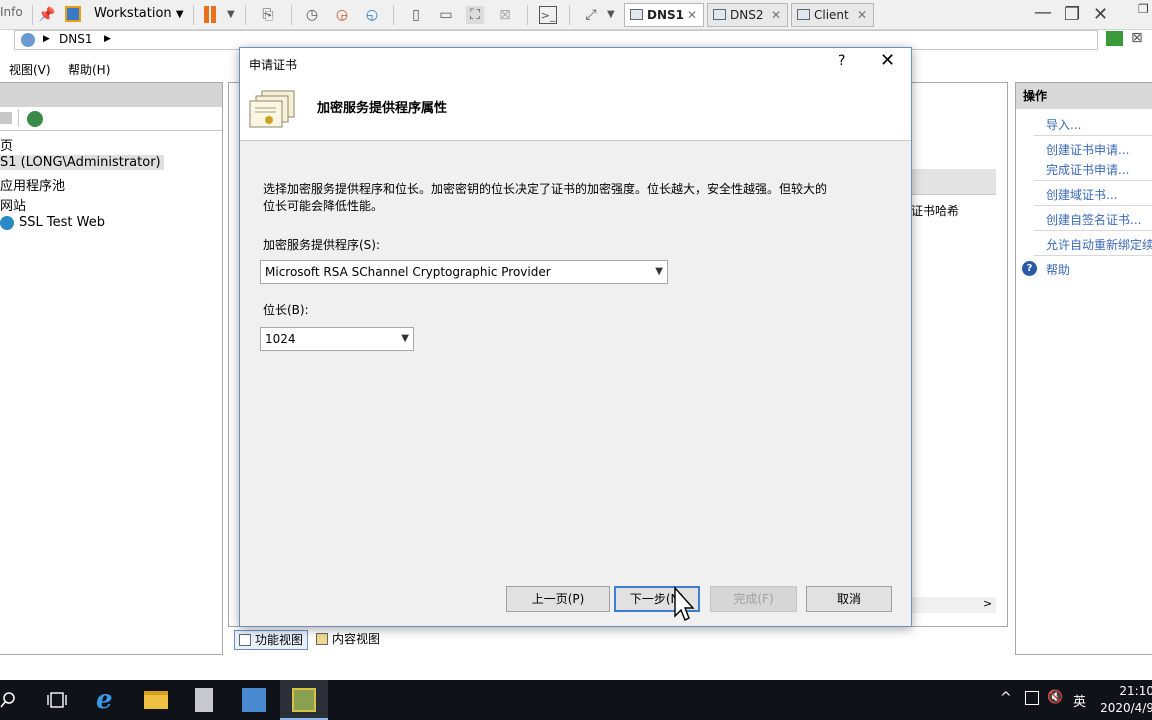 The width and height of the screenshot is (1152, 720). I want to click on snapshot-manager-icon: ◵, so click(372, 15).